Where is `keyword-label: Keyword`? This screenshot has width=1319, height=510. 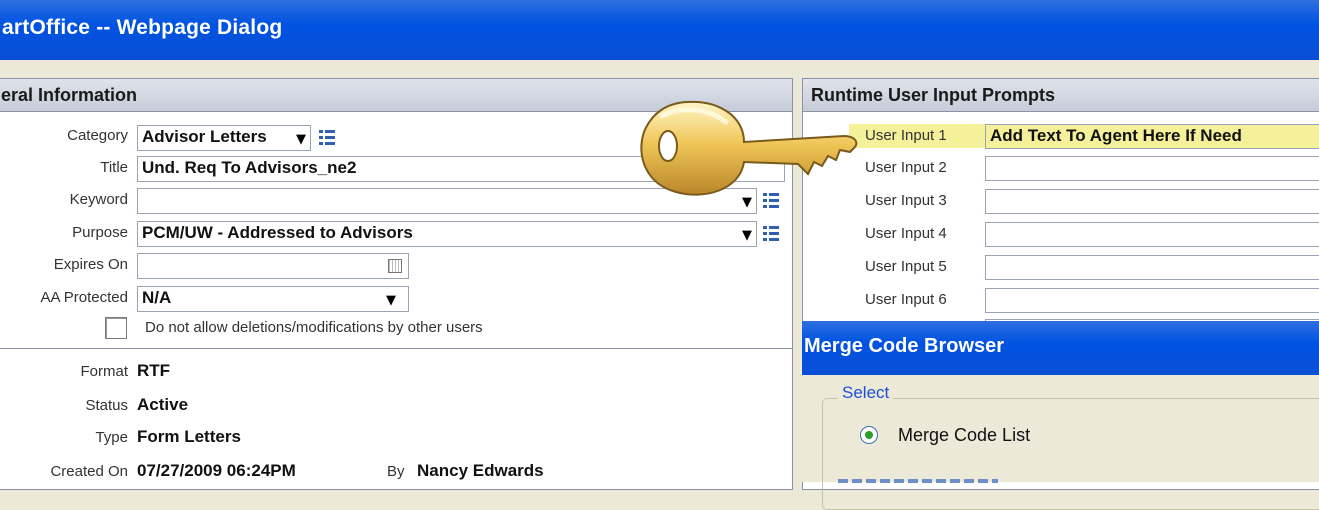
keyword-label: Keyword is located at coordinates (98, 199).